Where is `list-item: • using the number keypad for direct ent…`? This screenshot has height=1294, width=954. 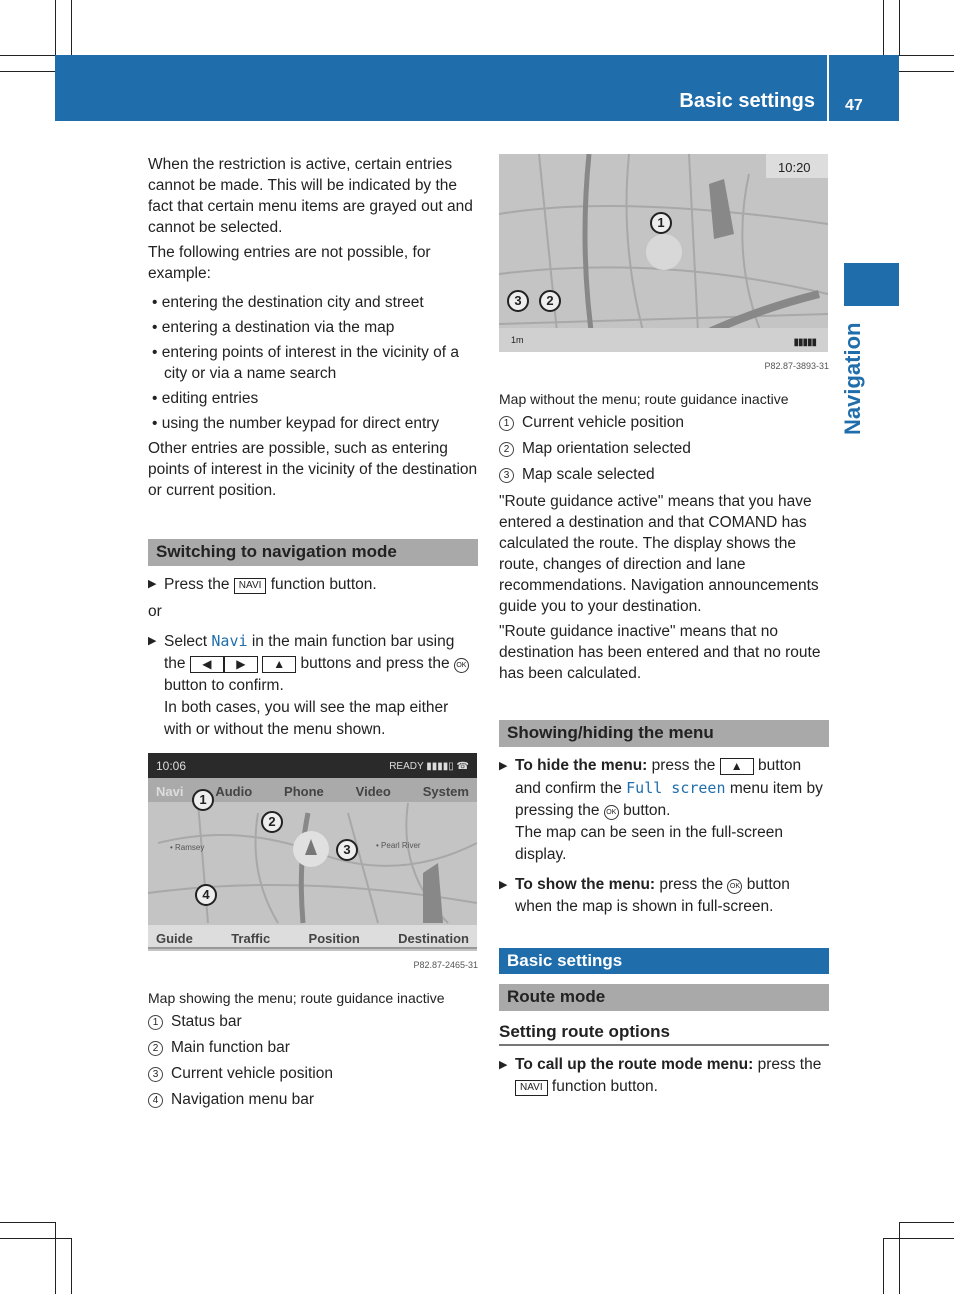 list-item: • using the number keypad for direct ent… is located at coordinates (296, 423).